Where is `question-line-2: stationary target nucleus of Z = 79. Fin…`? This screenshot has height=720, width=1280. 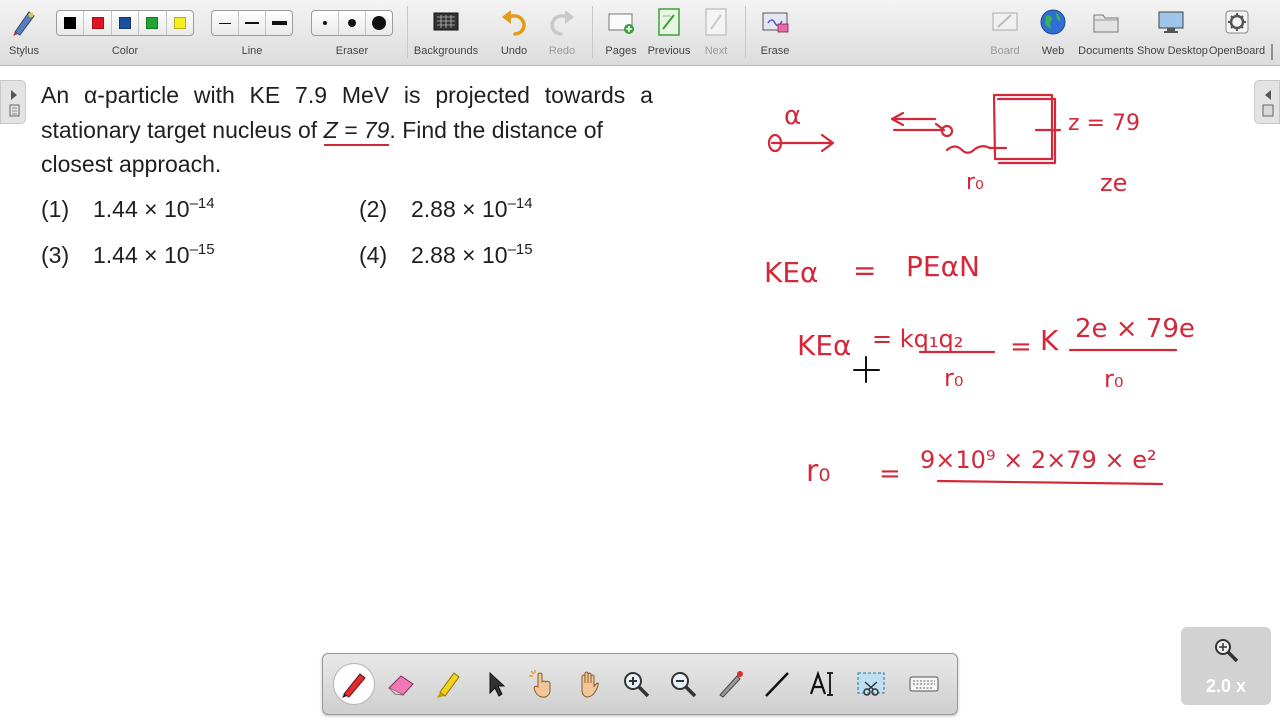 question-line-2: stationary target nucleus of Z = 79. Fin… is located at coordinates (351, 130).